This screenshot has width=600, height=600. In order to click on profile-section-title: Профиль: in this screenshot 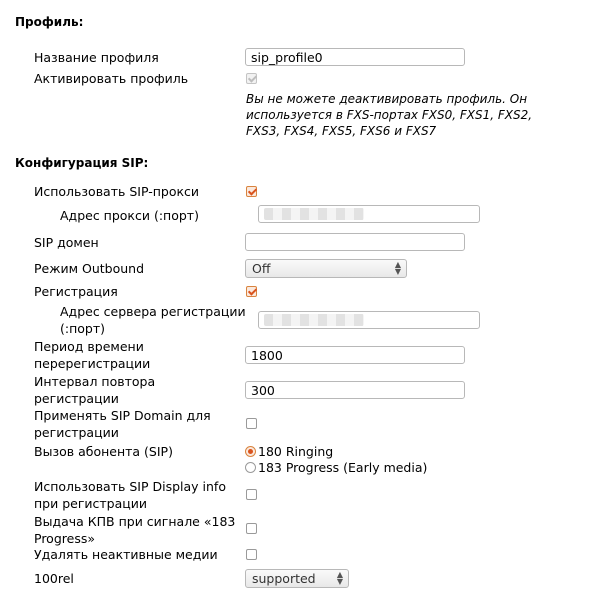, I will do `click(49, 22)`.